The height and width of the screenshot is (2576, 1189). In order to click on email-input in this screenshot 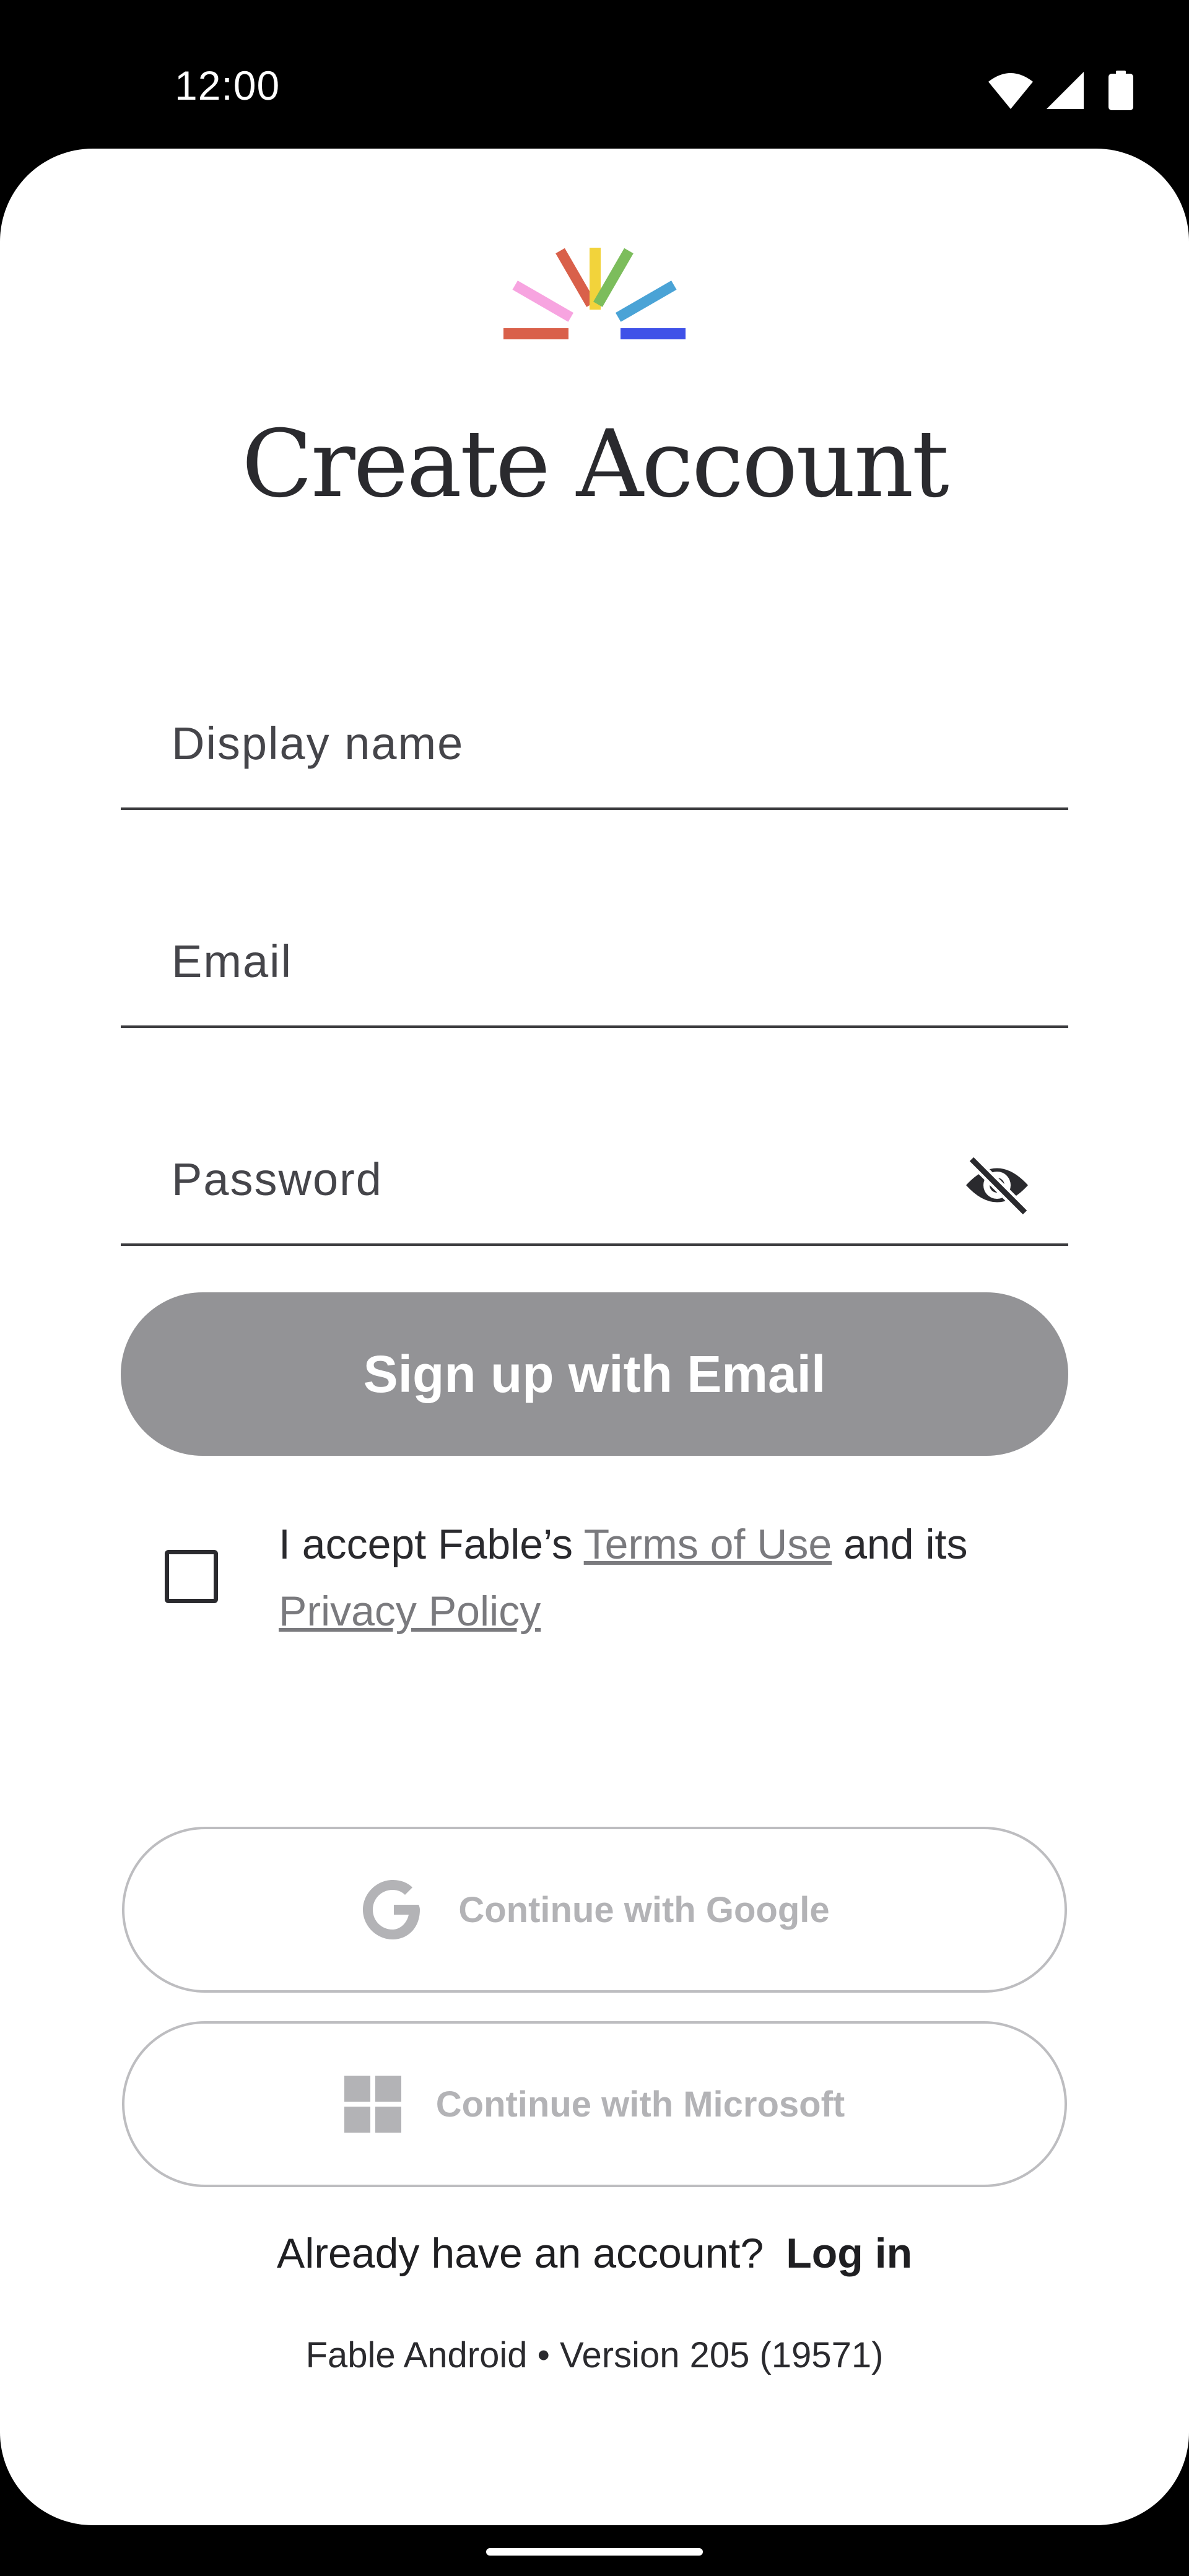, I will do `click(574, 961)`.